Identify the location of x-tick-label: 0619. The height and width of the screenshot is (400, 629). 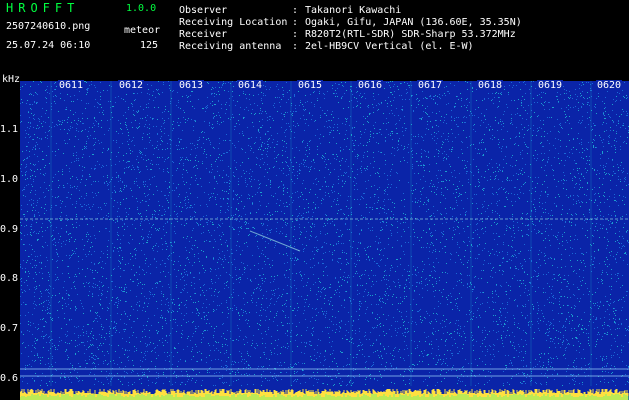
(550, 85).